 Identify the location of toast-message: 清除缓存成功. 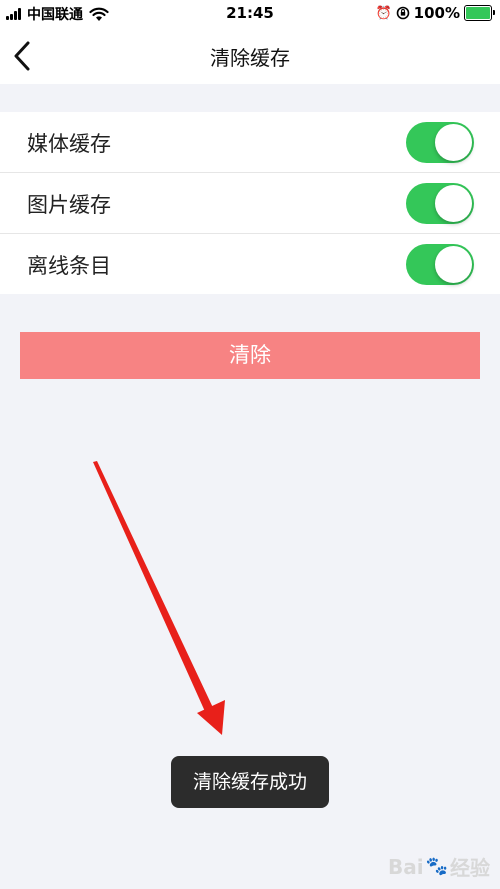
(250, 782).